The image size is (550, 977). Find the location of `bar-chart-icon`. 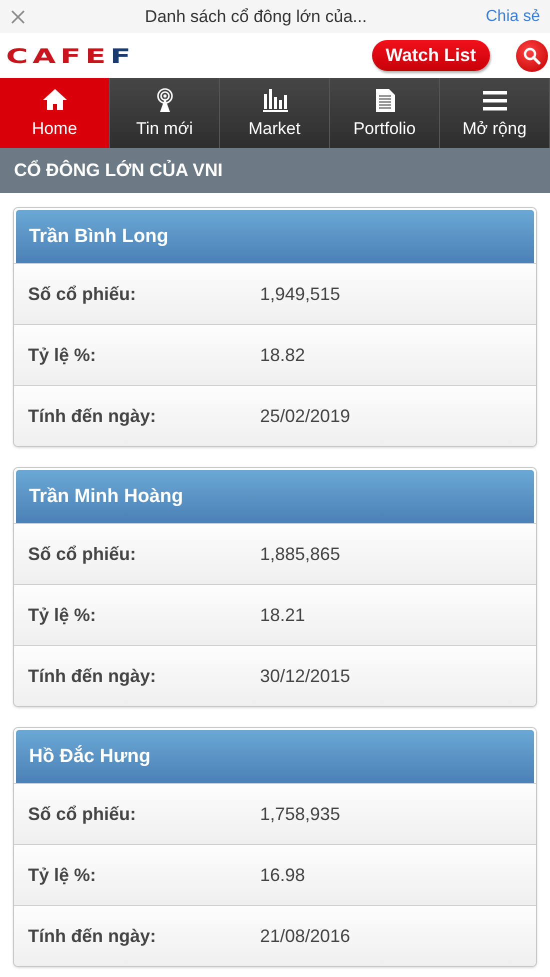

bar-chart-icon is located at coordinates (275, 100).